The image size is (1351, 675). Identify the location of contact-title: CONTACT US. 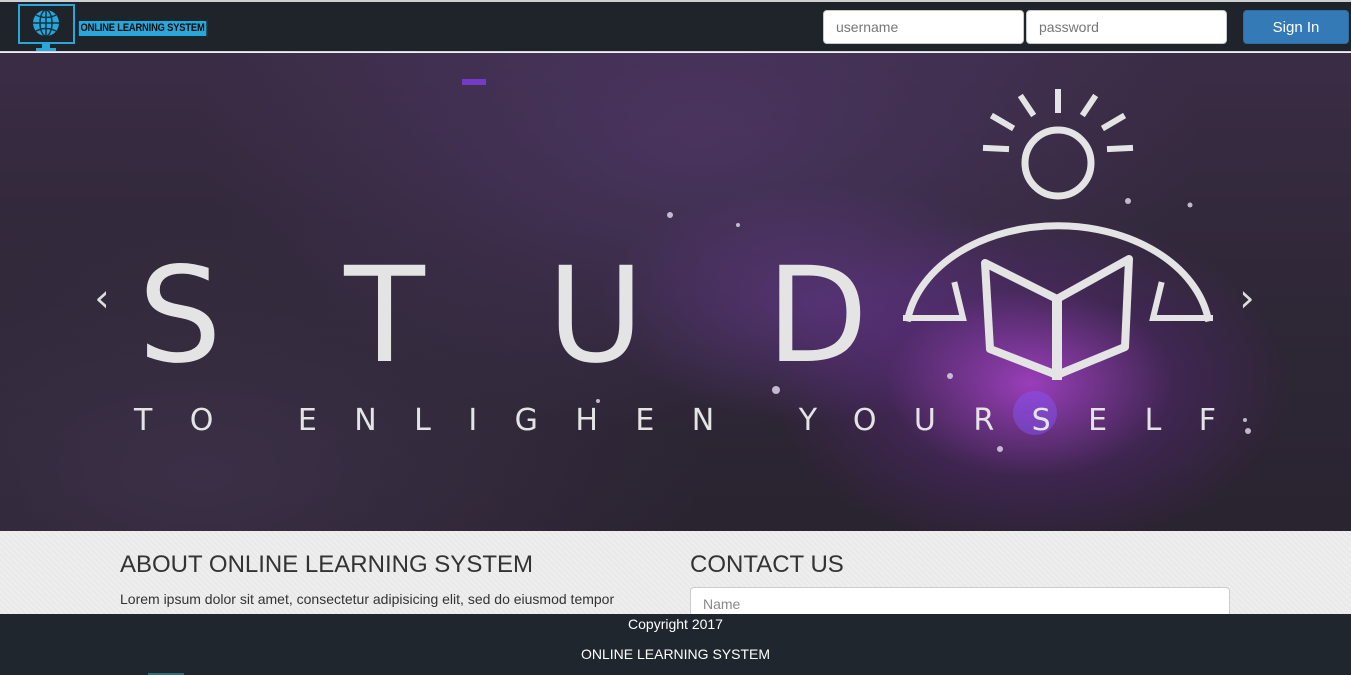
(767, 564).